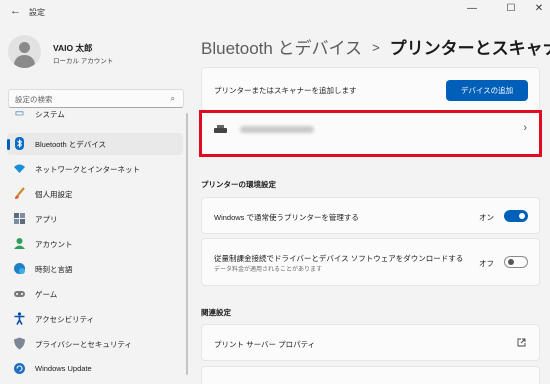 This screenshot has width=550, height=384. Describe the element at coordinates (8, 144) in the screenshot. I see `selection-indicator` at that location.